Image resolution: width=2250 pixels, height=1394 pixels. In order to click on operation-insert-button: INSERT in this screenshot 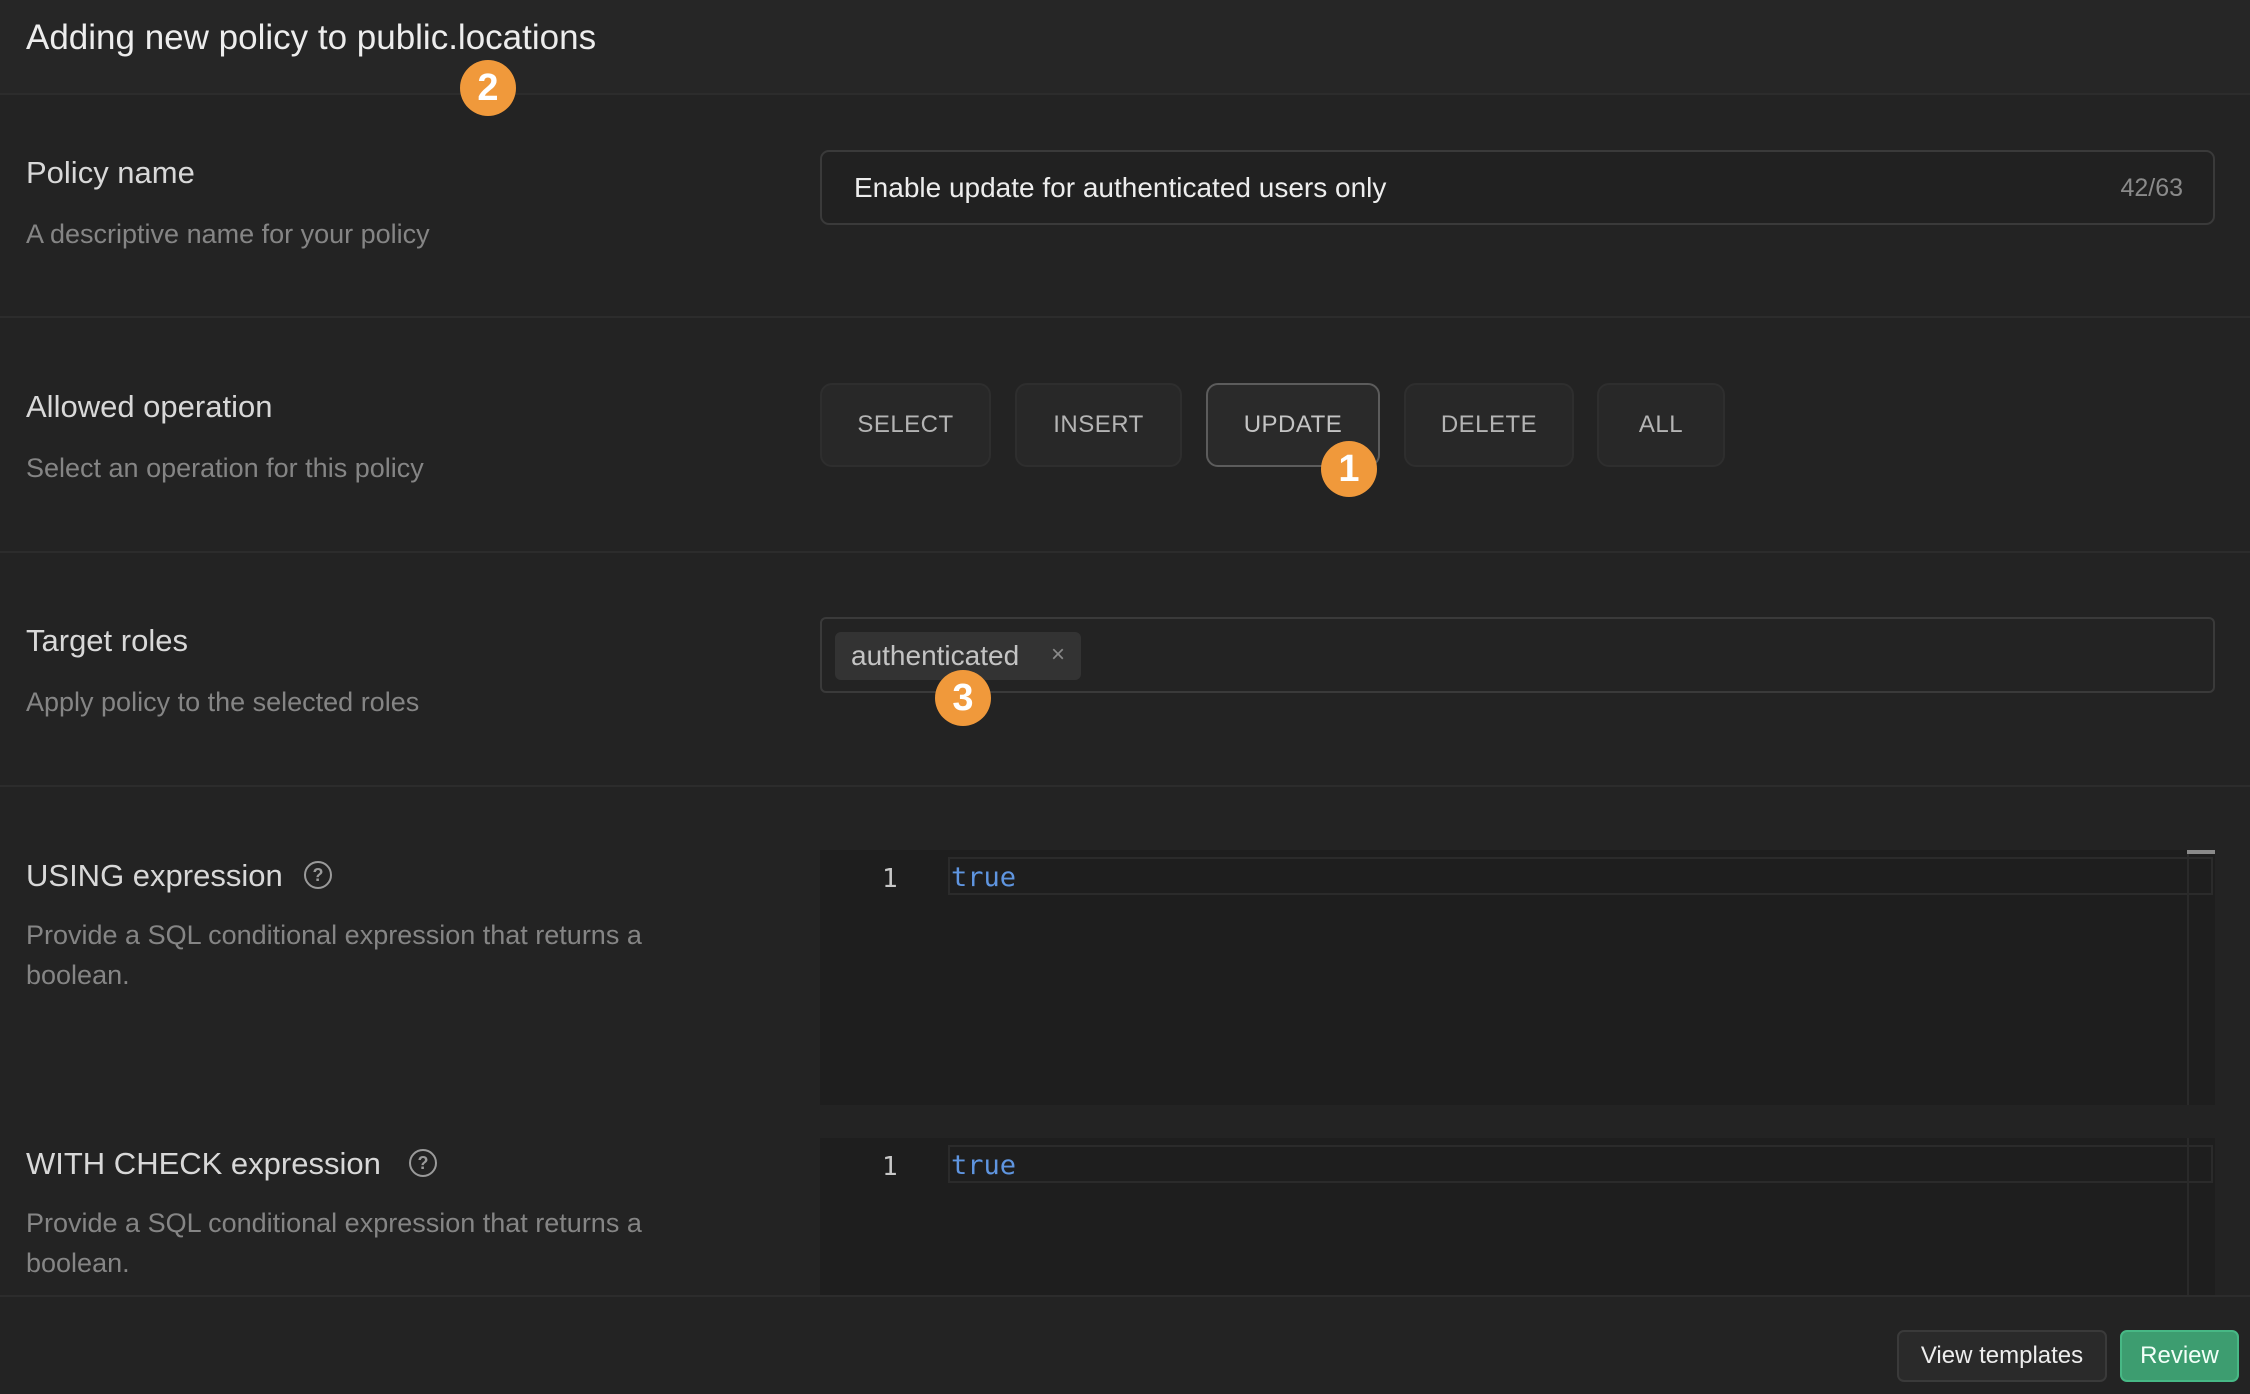, I will do `click(1098, 425)`.